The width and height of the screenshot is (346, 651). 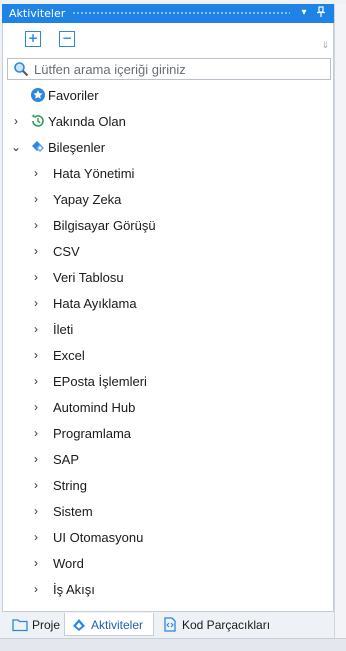 I want to click on tree-child-item: › Word, so click(x=163, y=564).